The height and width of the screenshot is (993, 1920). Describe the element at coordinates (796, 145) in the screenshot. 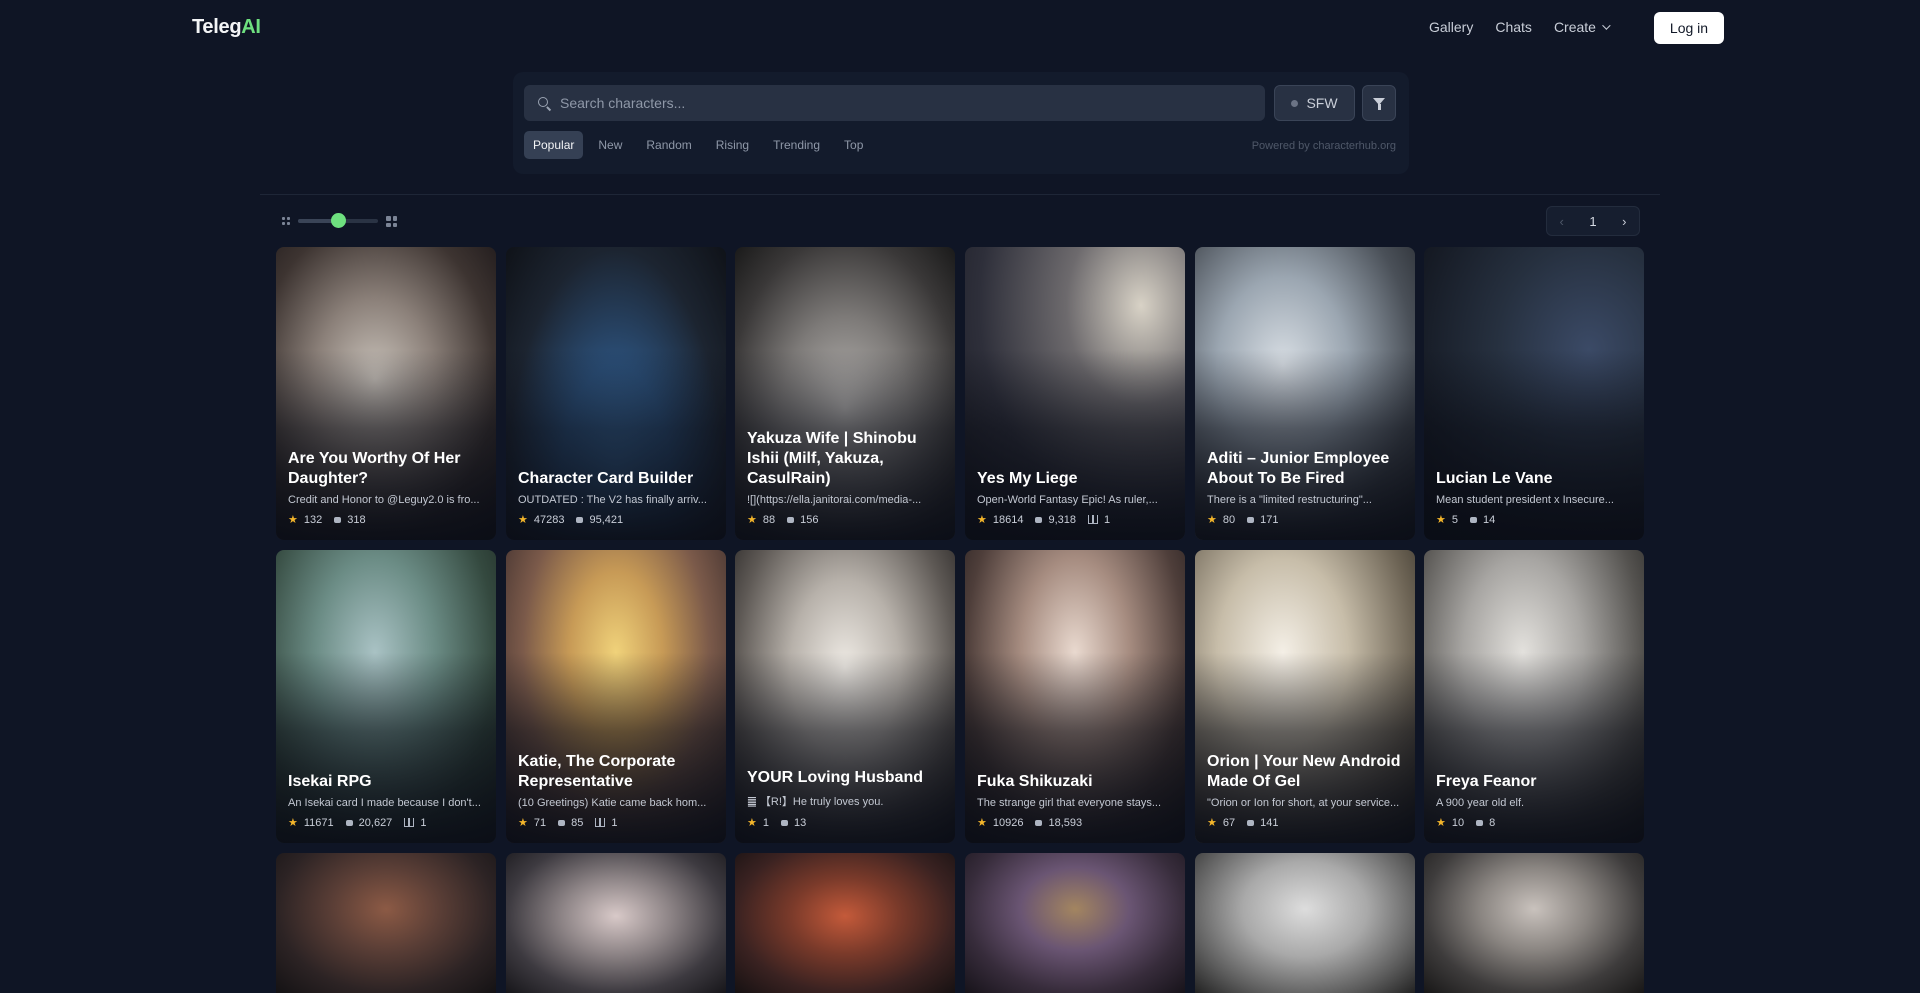

I see `tab-trending: Trending` at that location.